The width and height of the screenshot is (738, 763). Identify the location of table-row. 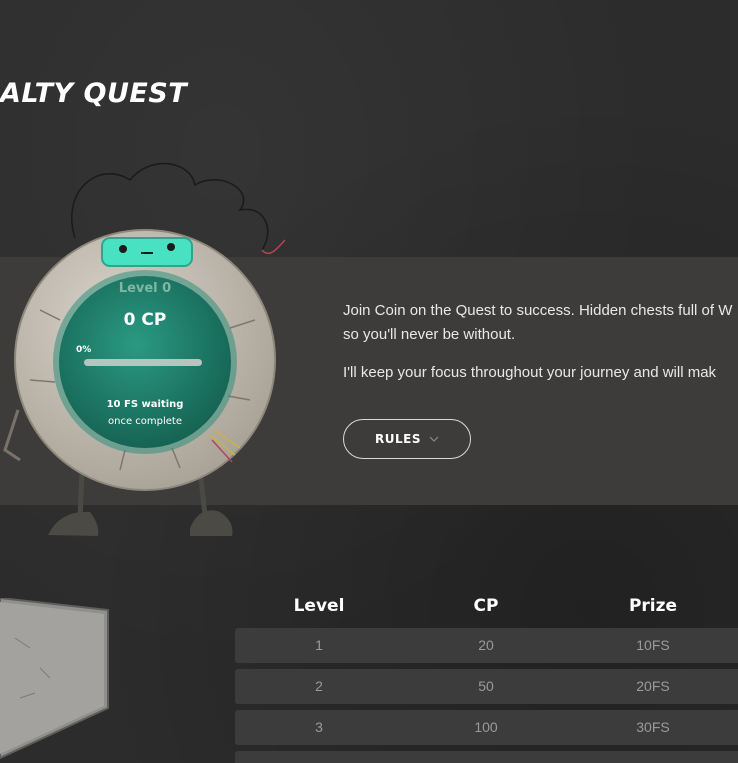
(486, 757).